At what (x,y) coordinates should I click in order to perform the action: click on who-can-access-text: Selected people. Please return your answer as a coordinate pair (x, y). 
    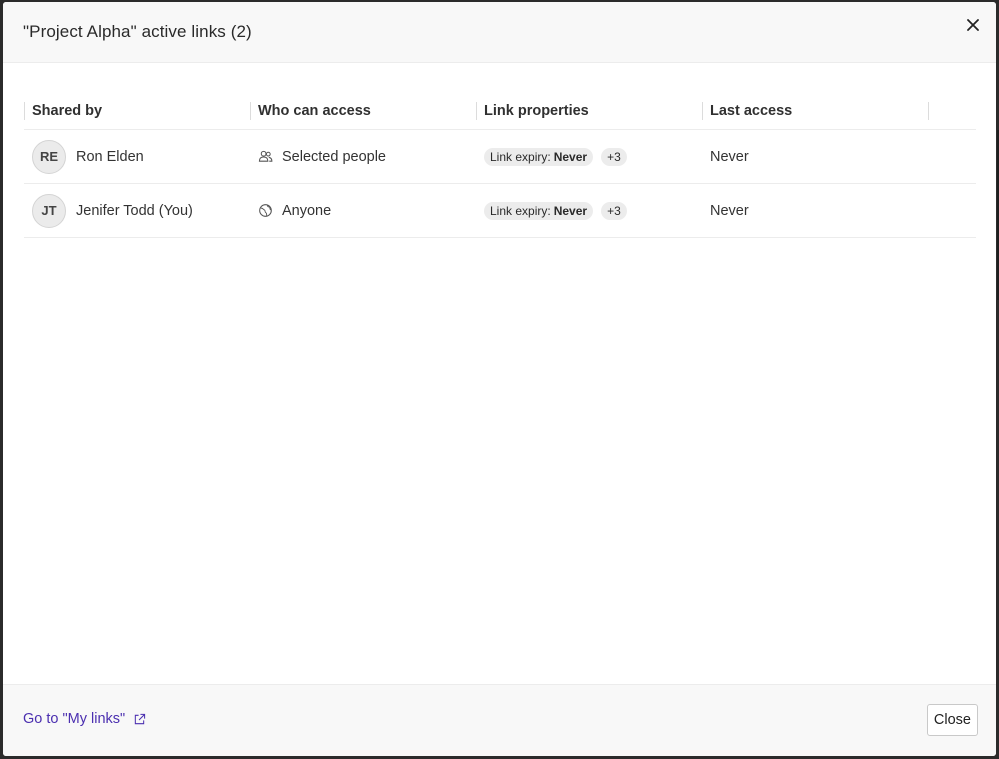
    Looking at the image, I should click on (334, 156).